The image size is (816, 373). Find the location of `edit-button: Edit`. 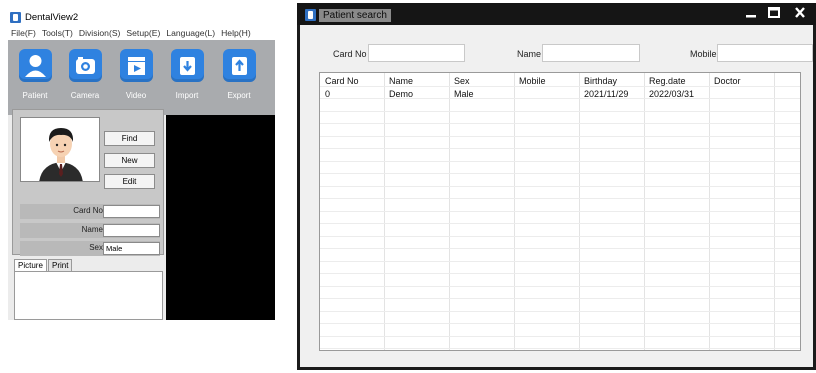

edit-button: Edit is located at coordinates (129, 181).